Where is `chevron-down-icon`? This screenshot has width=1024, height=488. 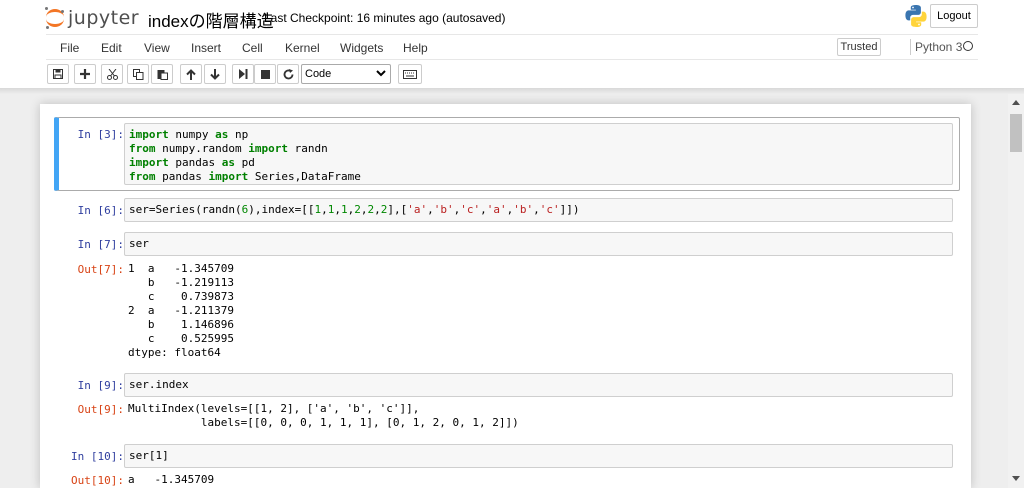 chevron-down-icon is located at coordinates (381, 73).